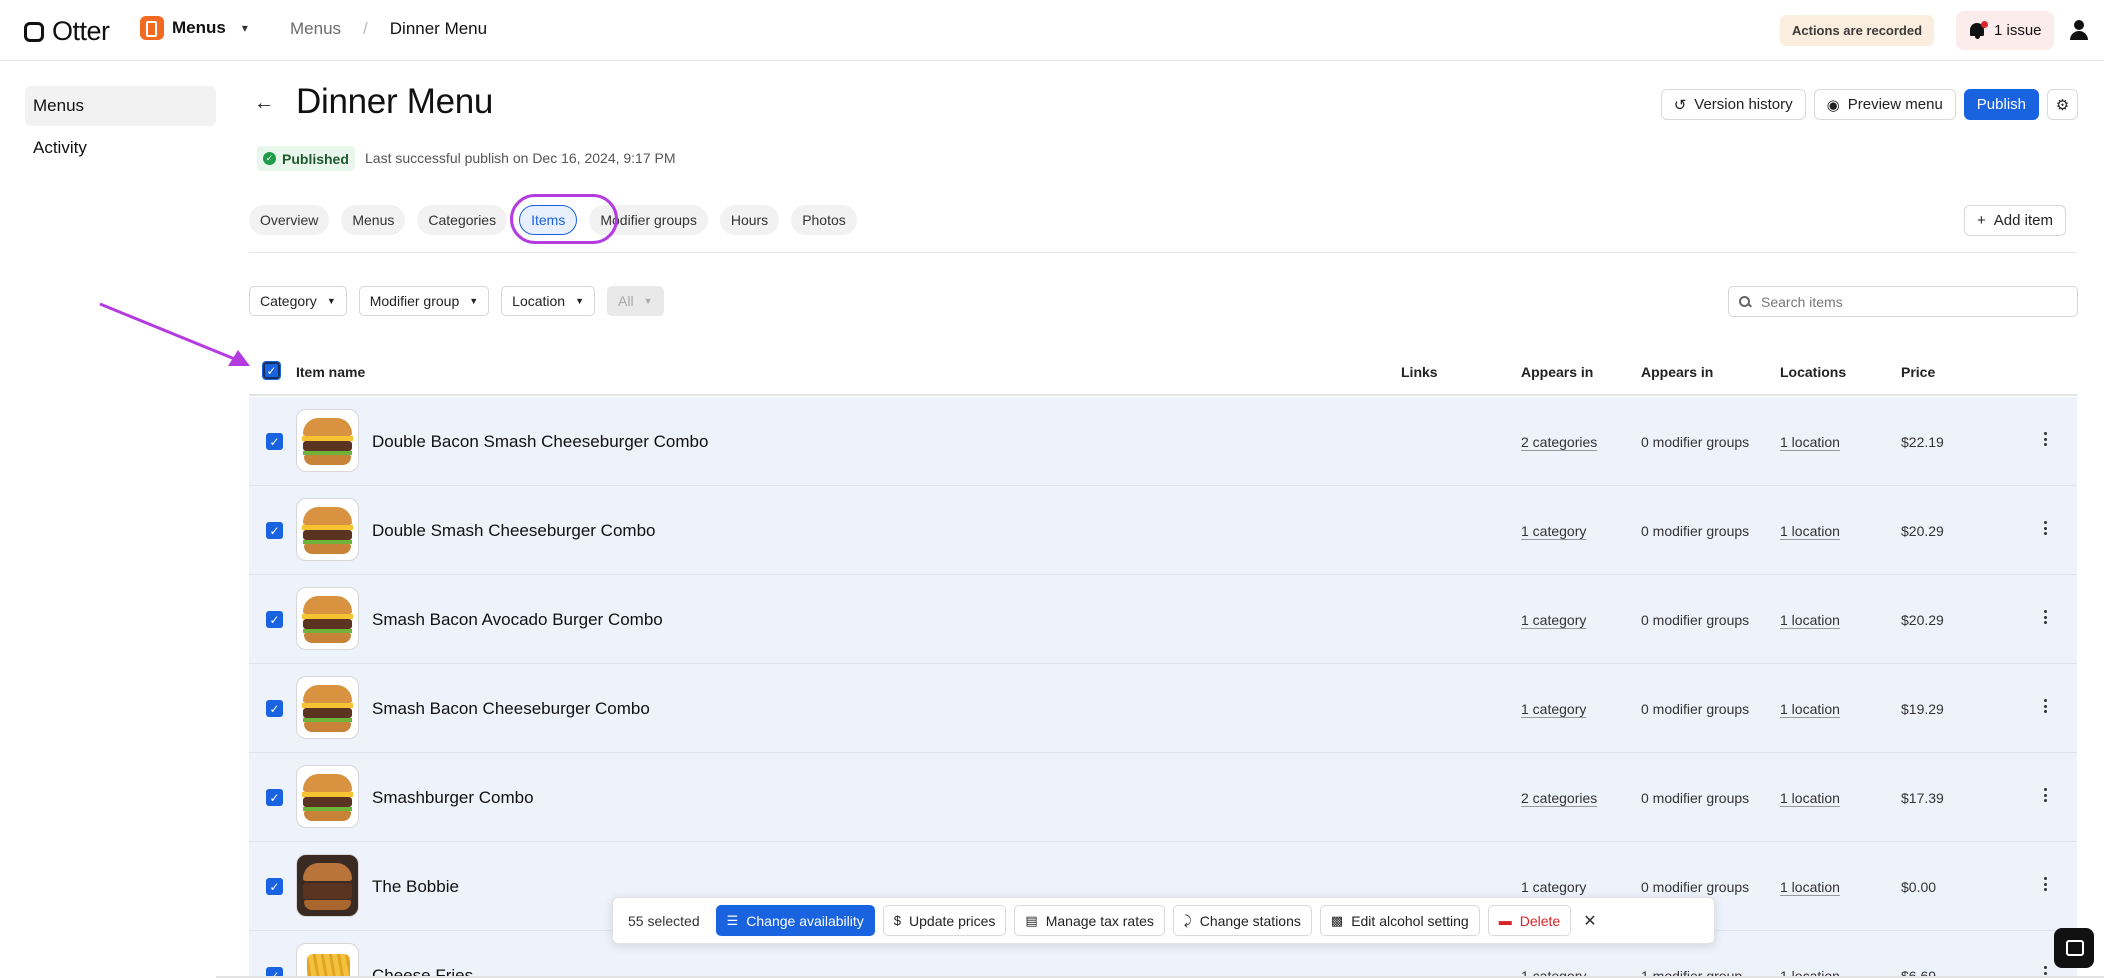 The image size is (2104, 978). I want to click on edit-alcohol-setting-button: ▩ Edit alcohol setting, so click(1399, 920).